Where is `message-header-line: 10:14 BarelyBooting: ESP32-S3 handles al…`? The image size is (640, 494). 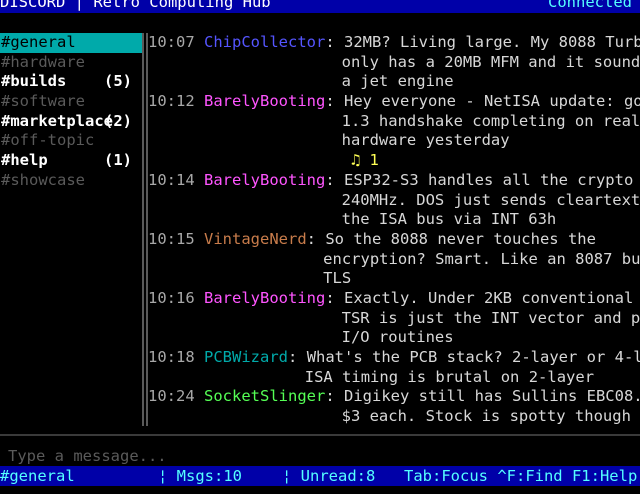
message-header-line: 10:14 BarelyBooting: ESP32-S3 handles al… is located at coordinates (394, 181).